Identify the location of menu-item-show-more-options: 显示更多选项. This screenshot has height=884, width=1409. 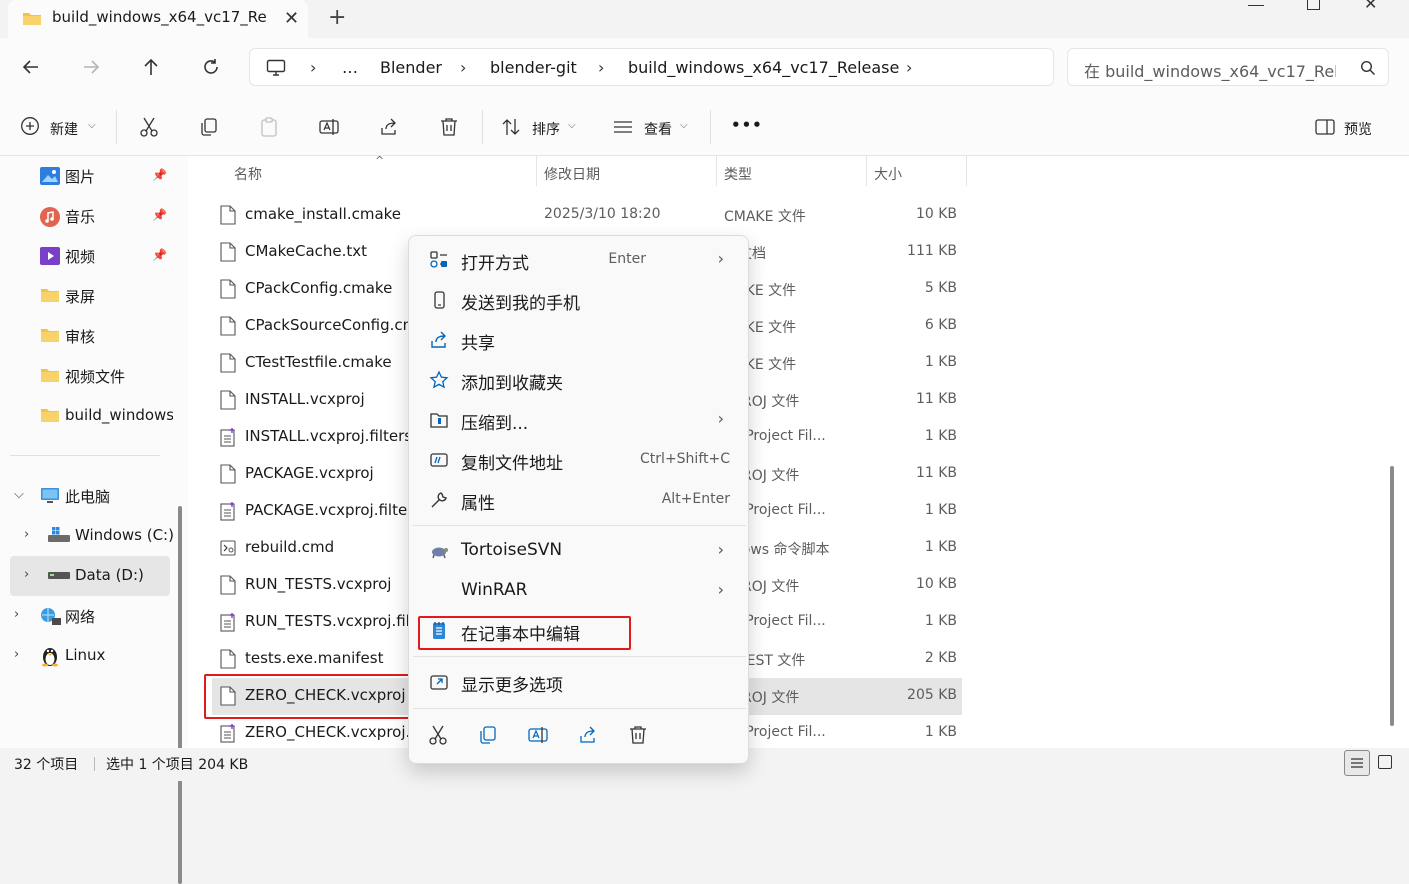
(579, 682).